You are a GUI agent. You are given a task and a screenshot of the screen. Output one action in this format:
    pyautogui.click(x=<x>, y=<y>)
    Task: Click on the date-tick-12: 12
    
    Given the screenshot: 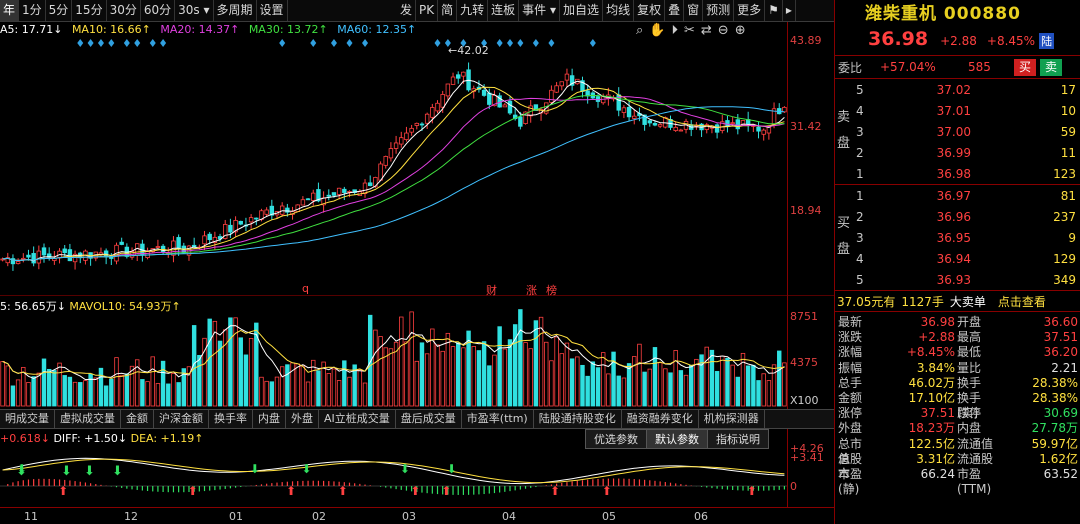 What is the action you would take?
    pyautogui.click(x=131, y=516)
    